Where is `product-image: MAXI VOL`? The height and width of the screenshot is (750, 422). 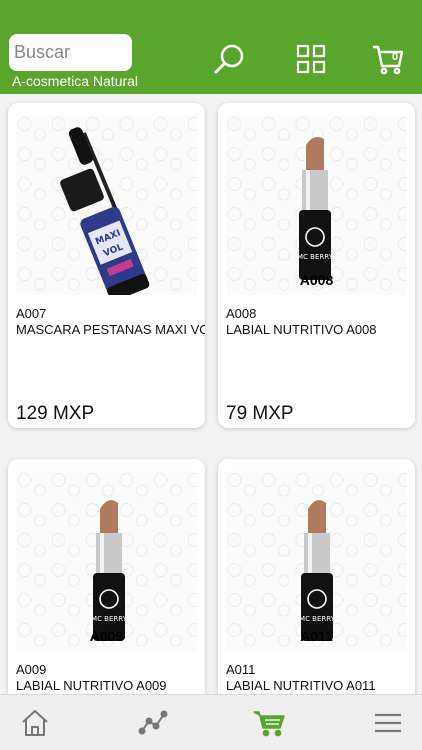 product-image: MAXI VOL is located at coordinates (106, 208).